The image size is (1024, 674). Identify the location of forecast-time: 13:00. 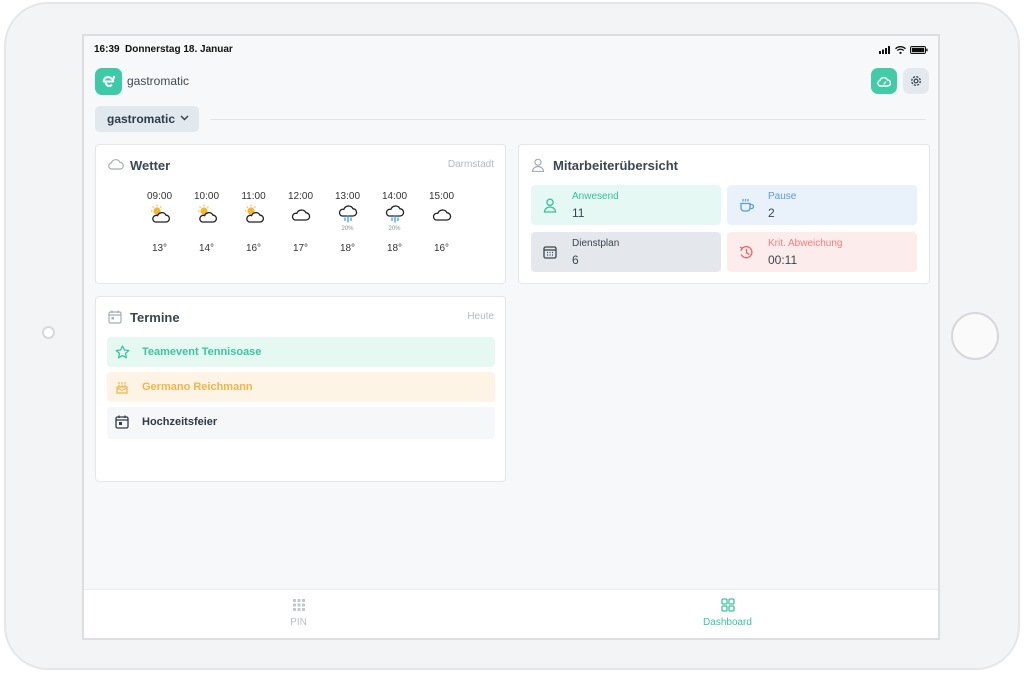
(347, 196).